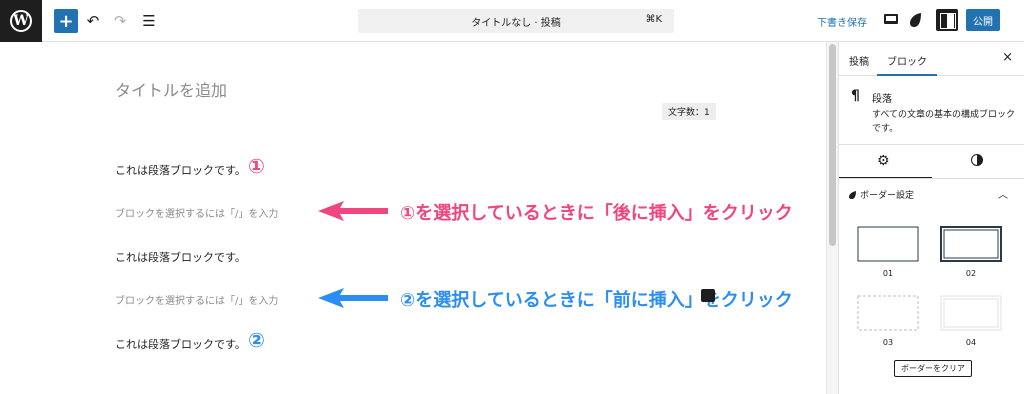  I want to click on canvas-scrollbar, so click(832, 218).